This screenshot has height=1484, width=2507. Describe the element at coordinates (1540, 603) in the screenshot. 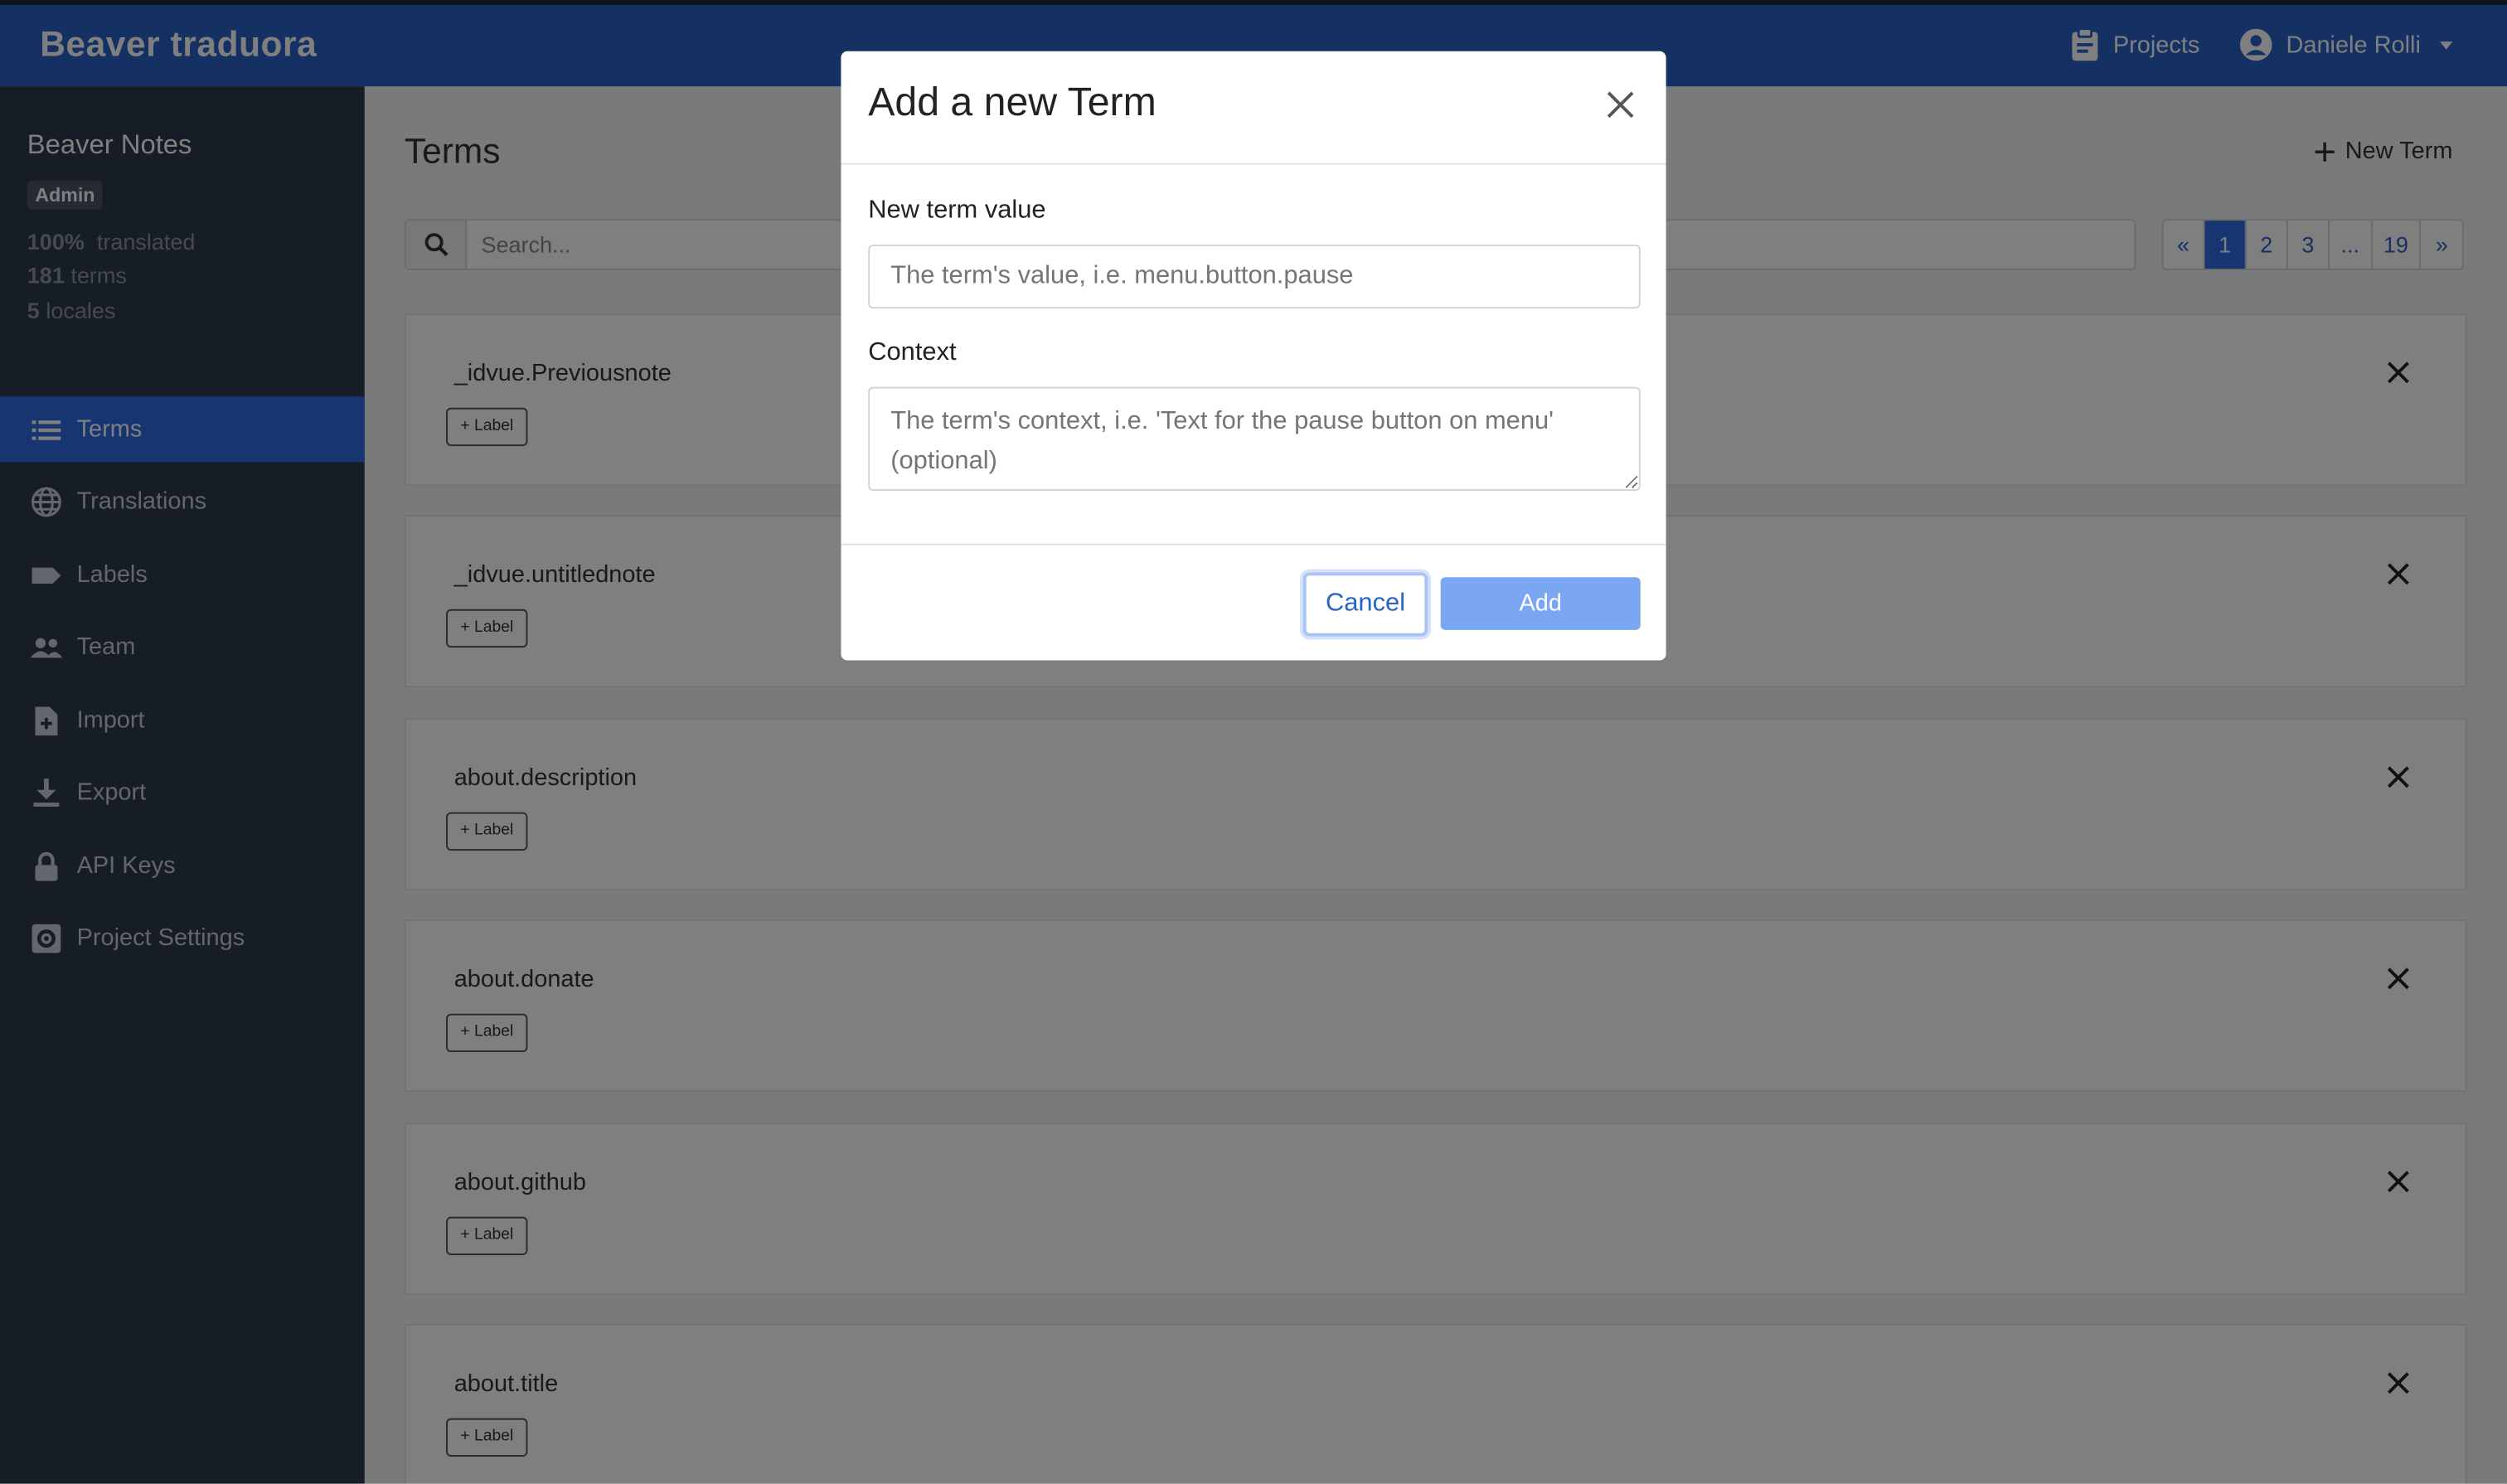

I see `add-button: Add` at that location.